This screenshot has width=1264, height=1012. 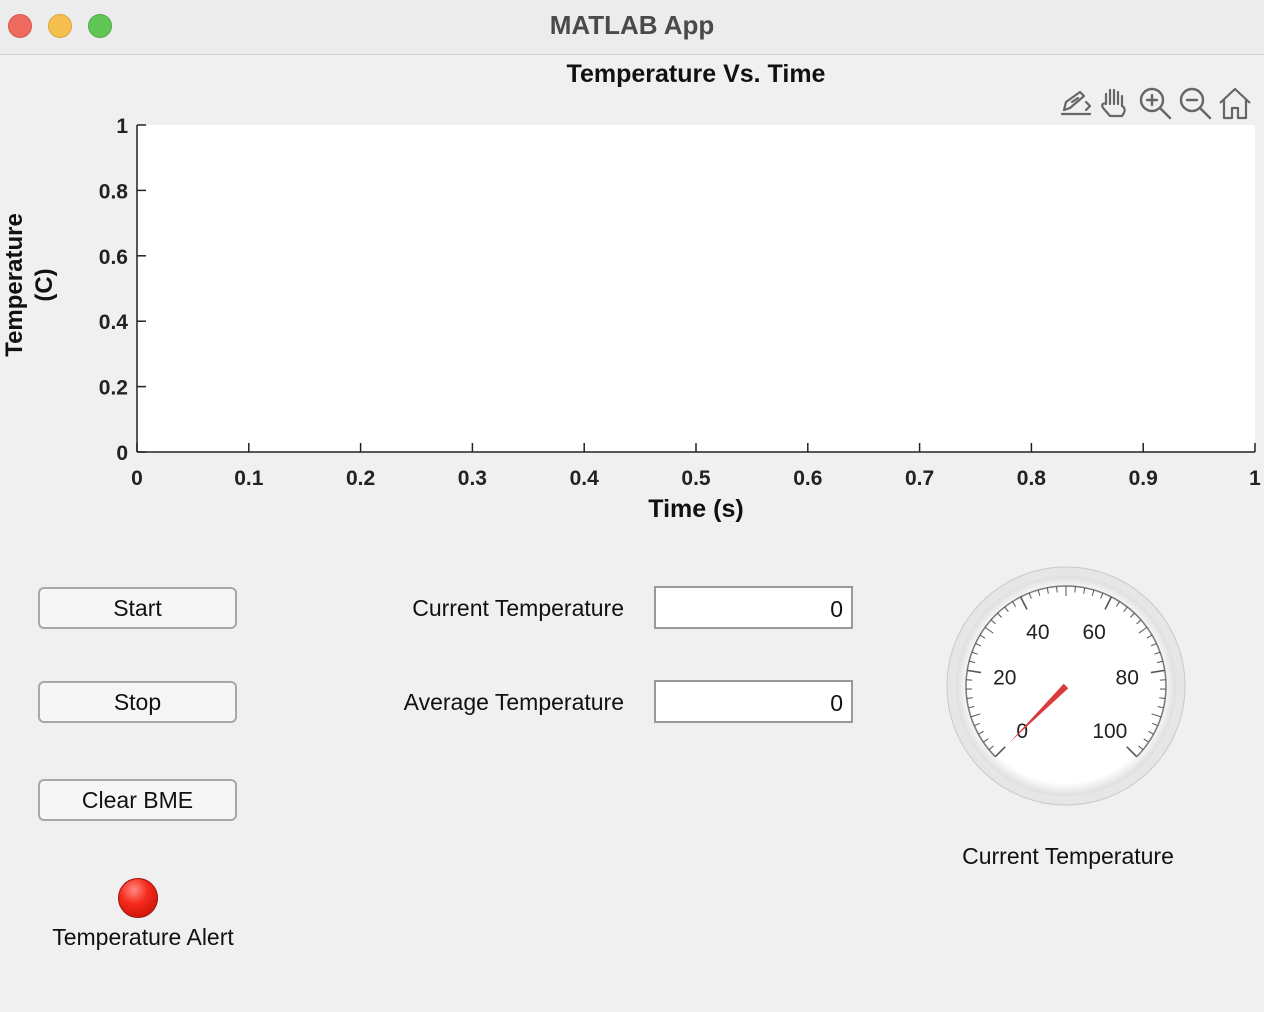 I want to click on x-tick-label: 0.4, so click(x=585, y=478).